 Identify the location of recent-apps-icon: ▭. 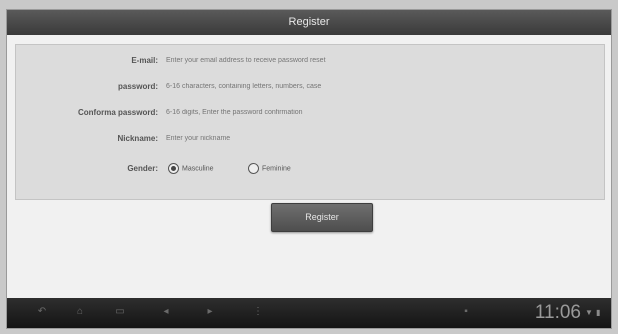
(120, 312).